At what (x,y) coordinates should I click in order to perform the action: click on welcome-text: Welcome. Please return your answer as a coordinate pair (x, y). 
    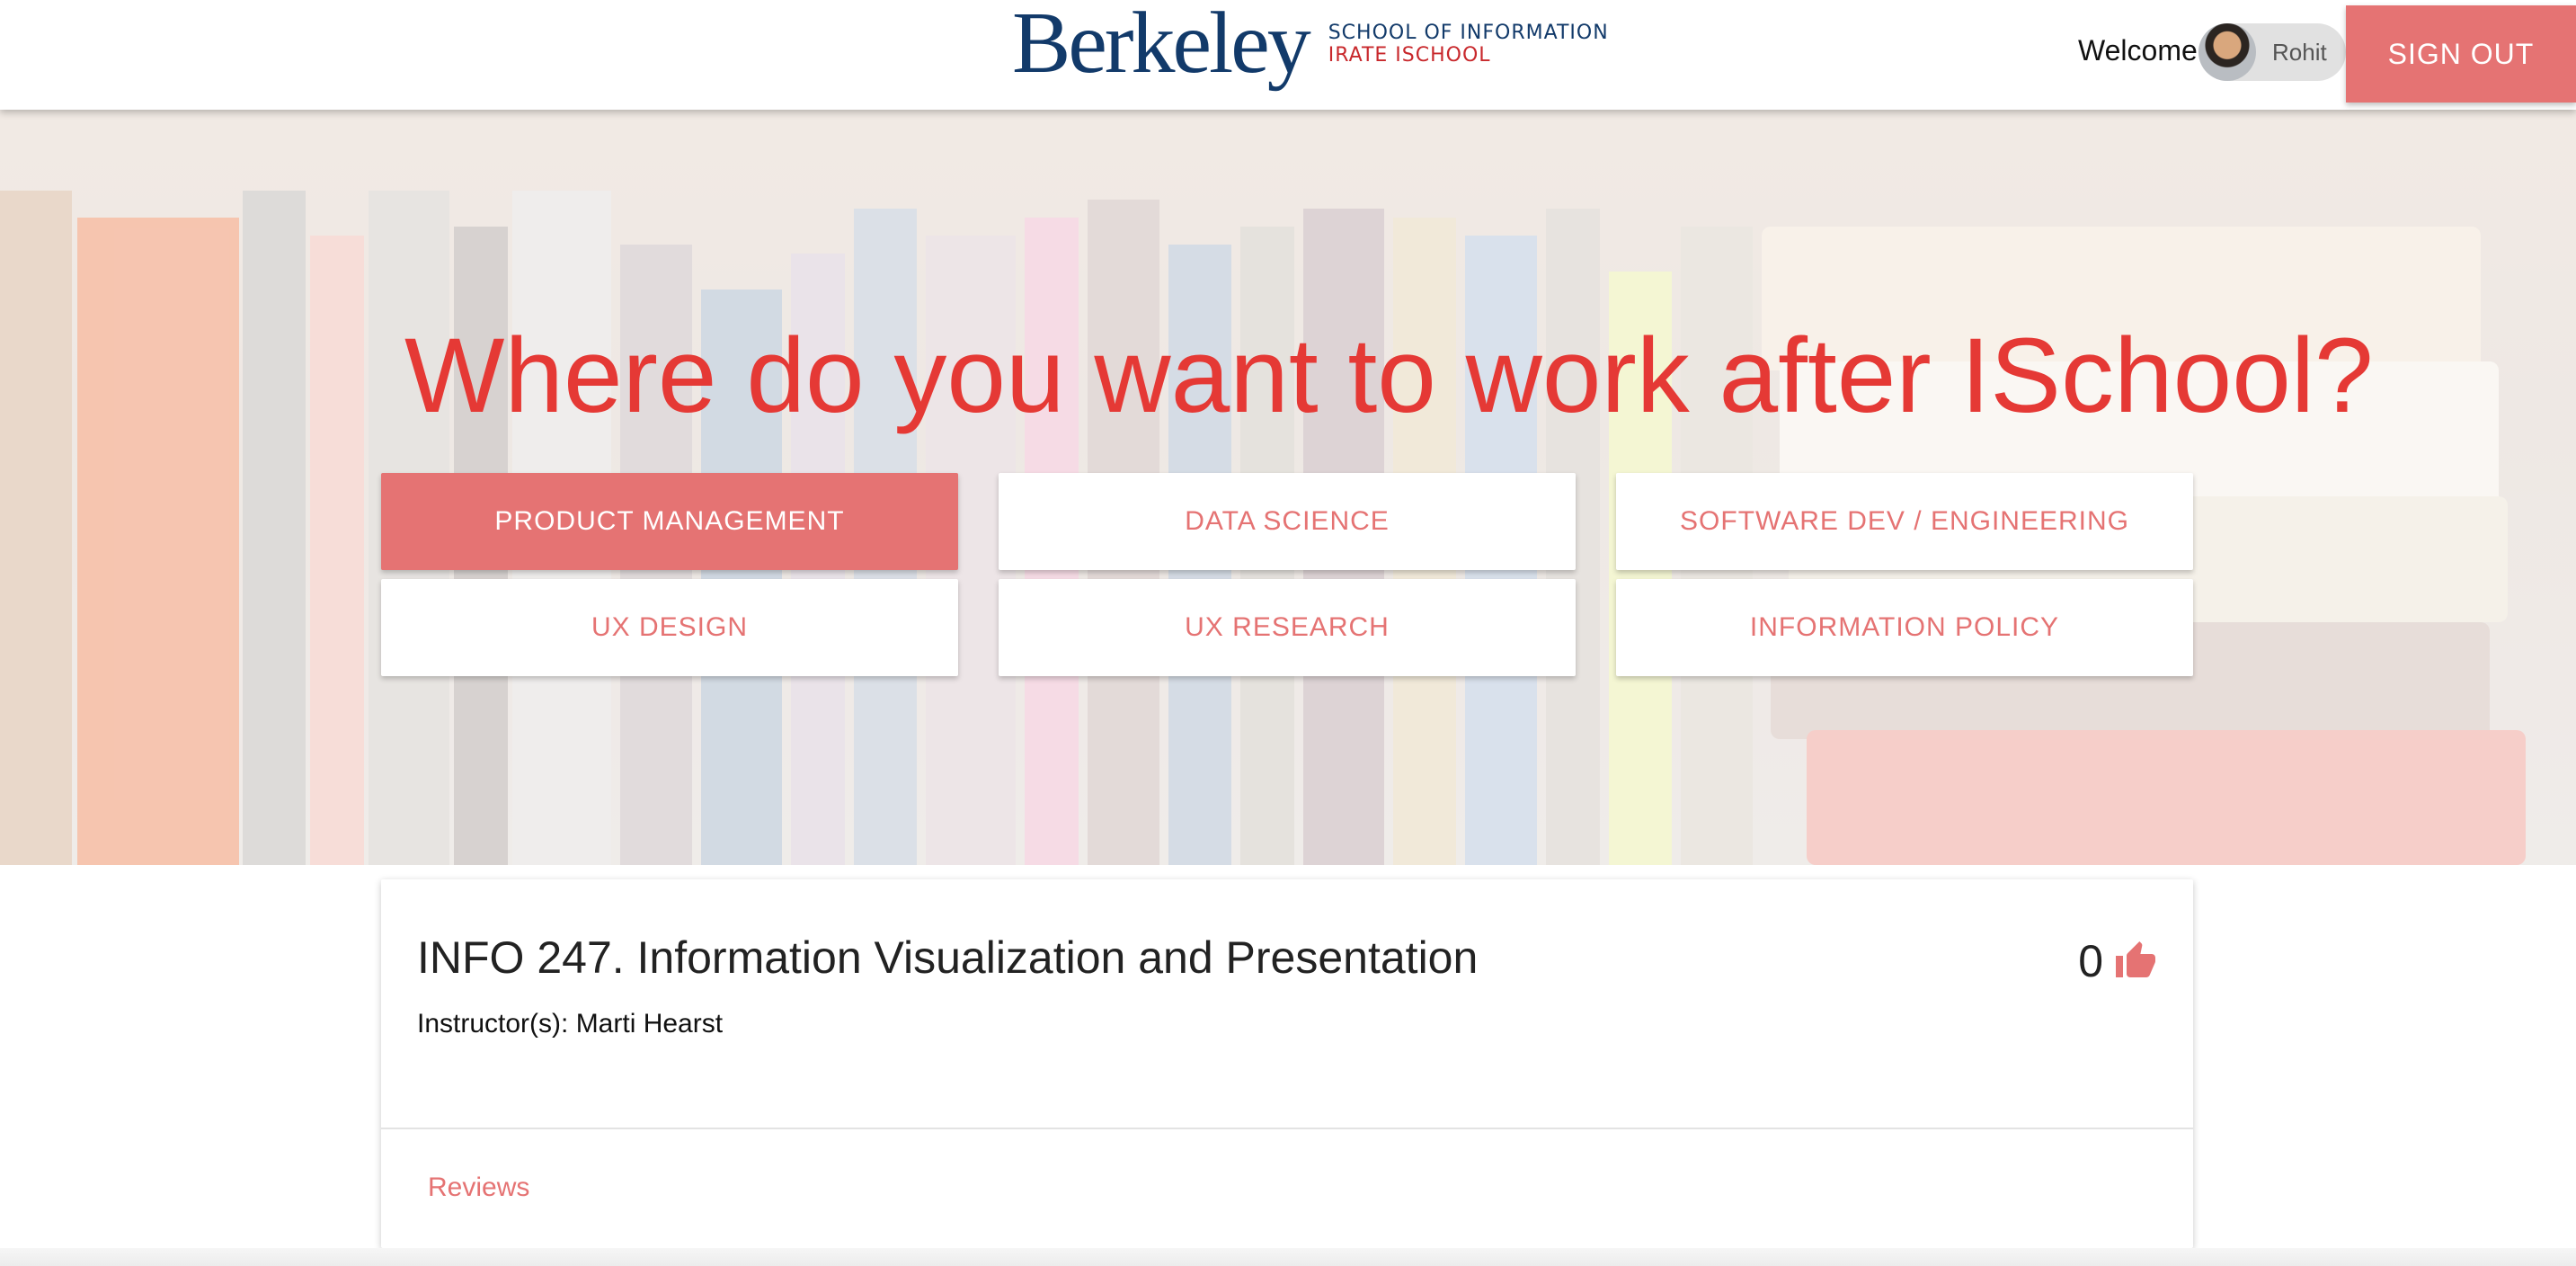
    Looking at the image, I should click on (2138, 50).